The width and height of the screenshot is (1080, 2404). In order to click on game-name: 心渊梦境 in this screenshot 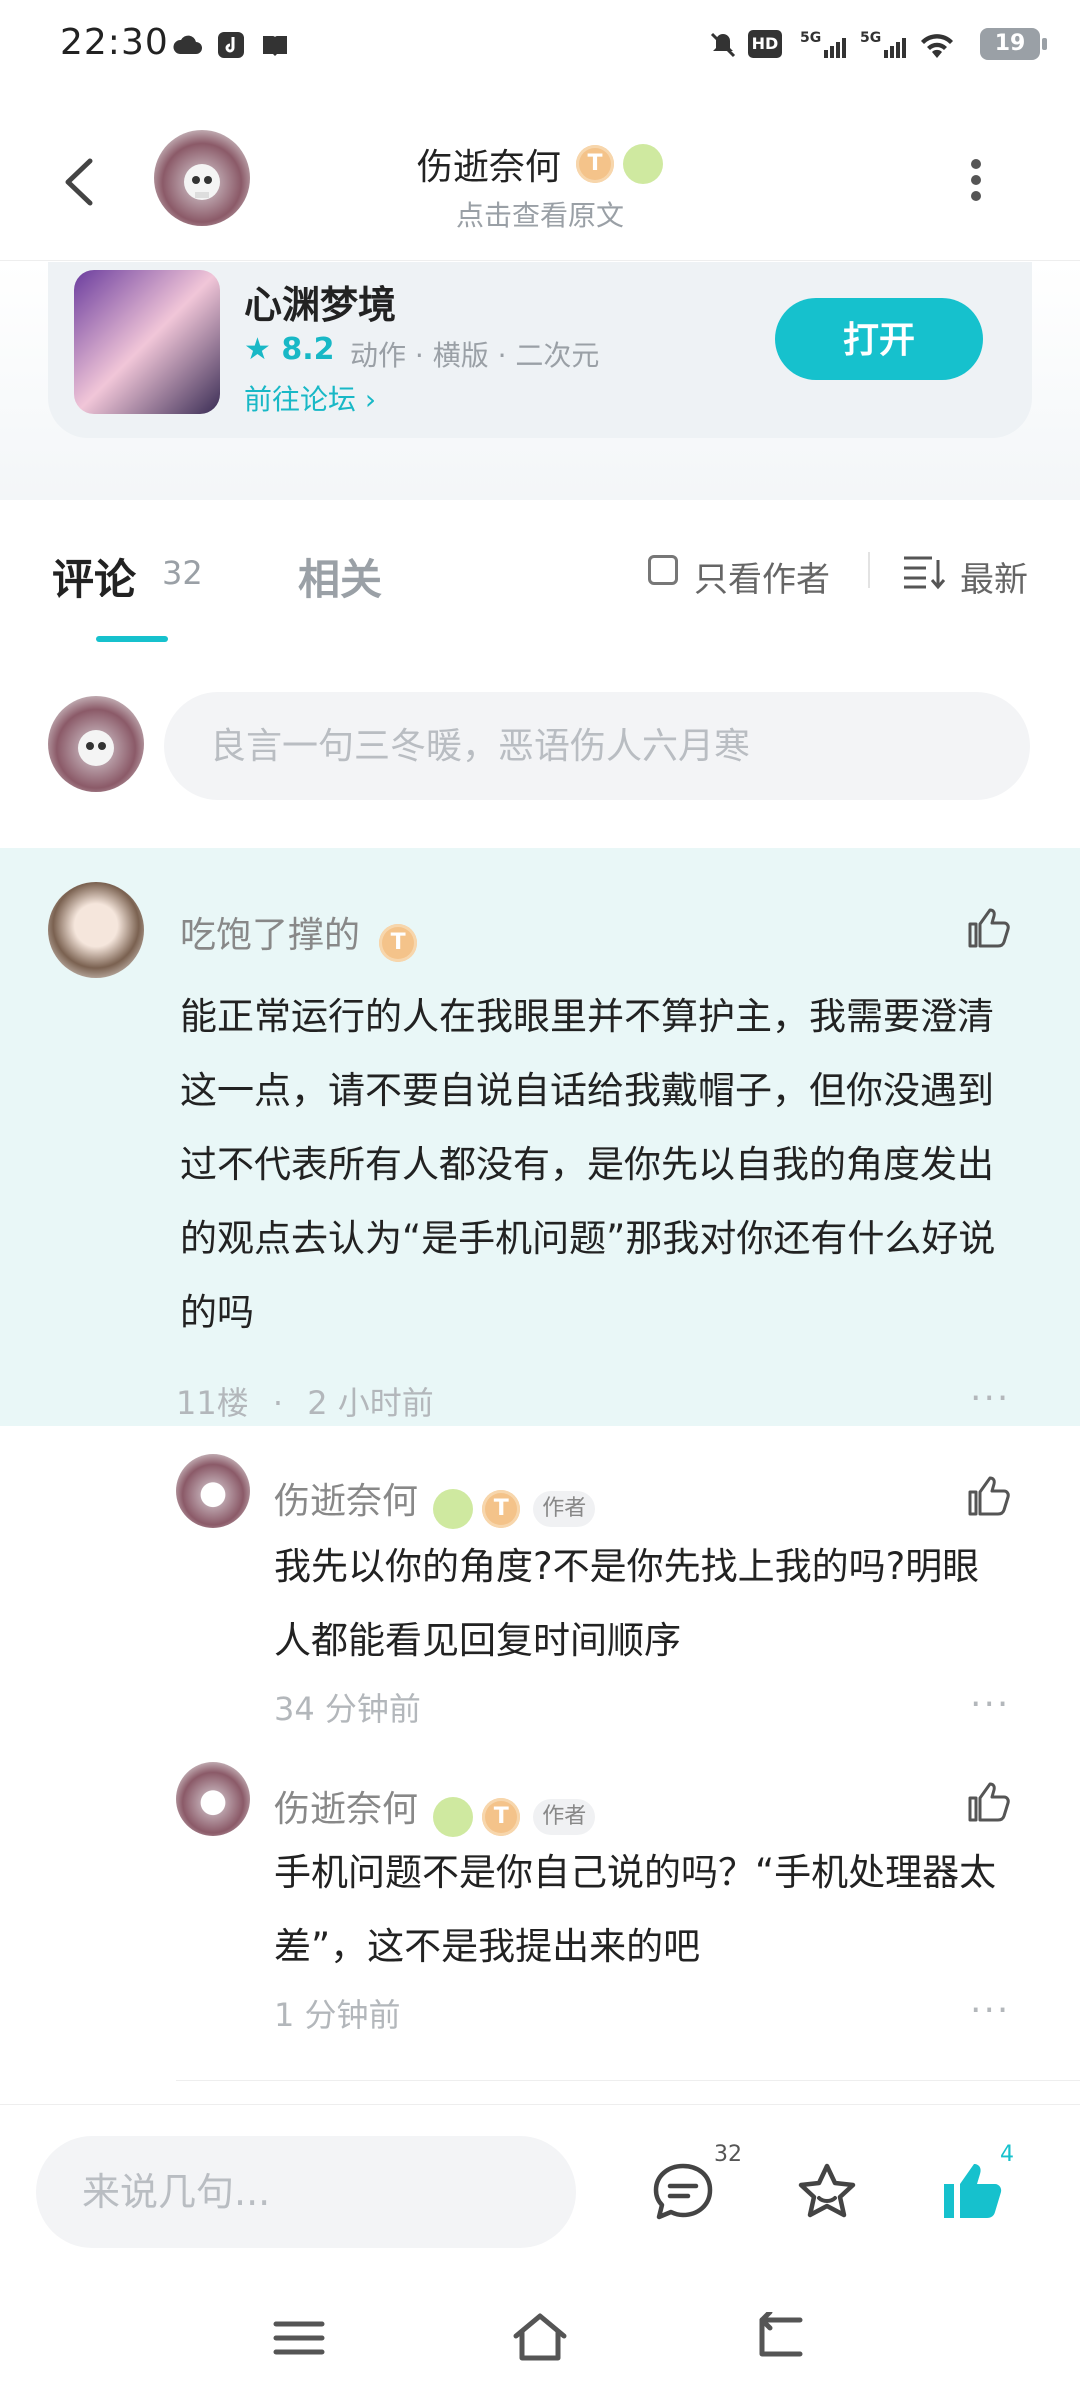, I will do `click(320, 305)`.